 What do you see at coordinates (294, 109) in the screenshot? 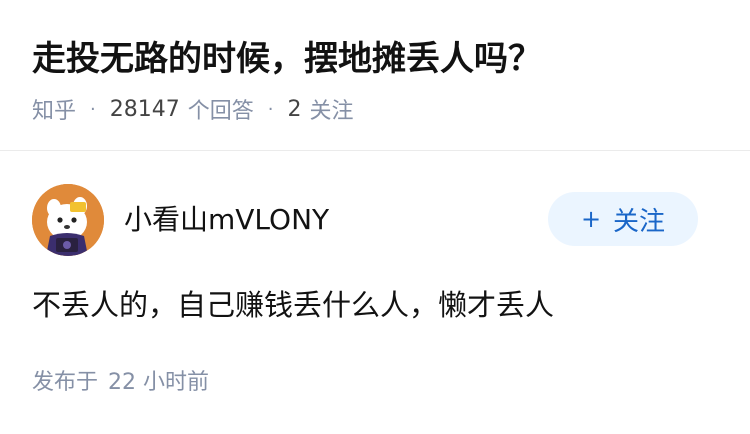
I see `follower-count: 2` at bounding box center [294, 109].